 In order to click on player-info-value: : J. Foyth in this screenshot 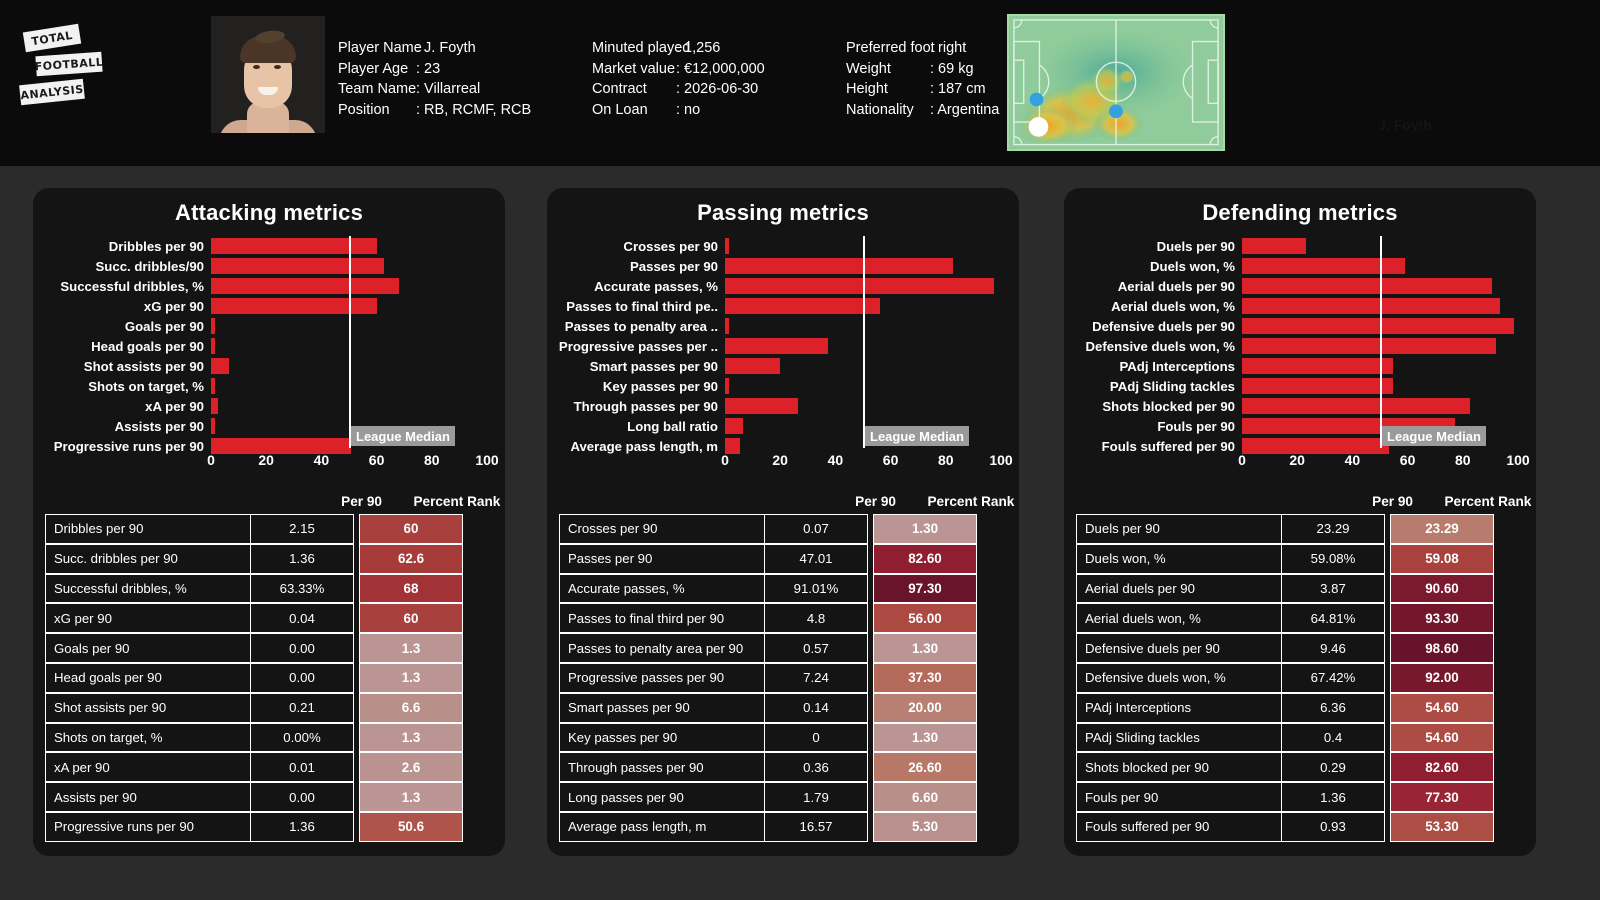, I will do `click(446, 48)`.